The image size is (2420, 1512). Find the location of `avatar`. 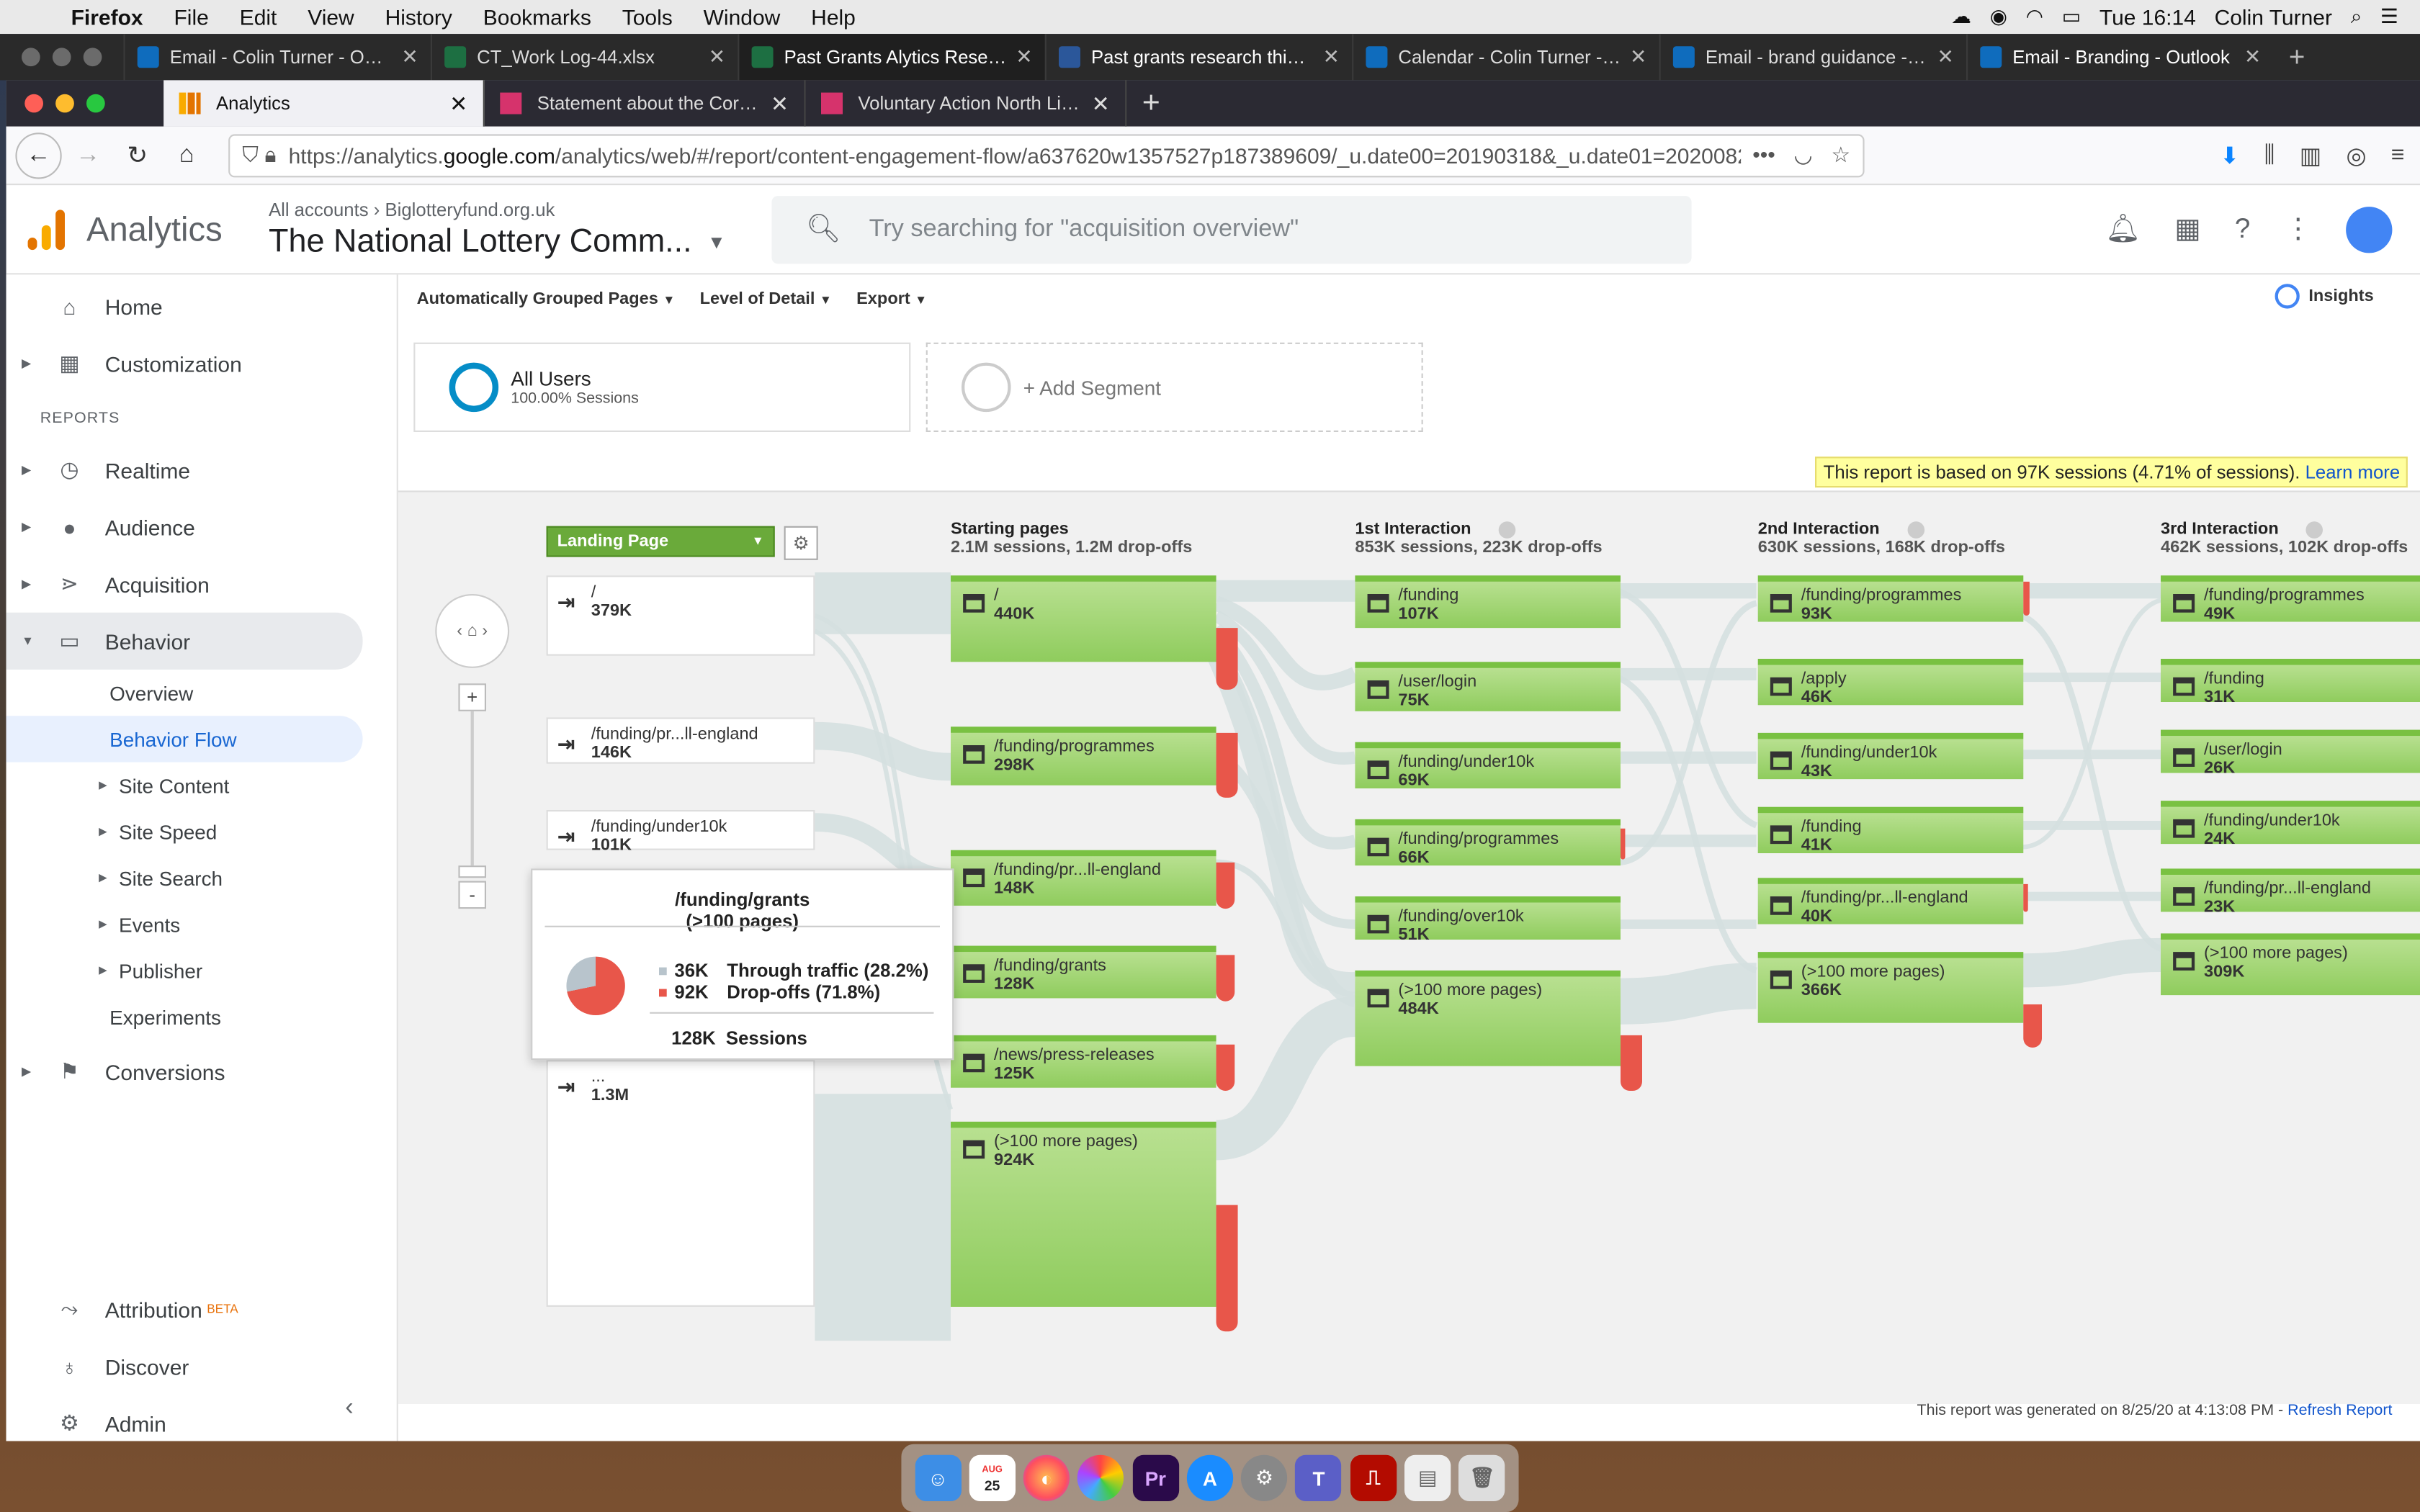

avatar is located at coordinates (2369, 229).